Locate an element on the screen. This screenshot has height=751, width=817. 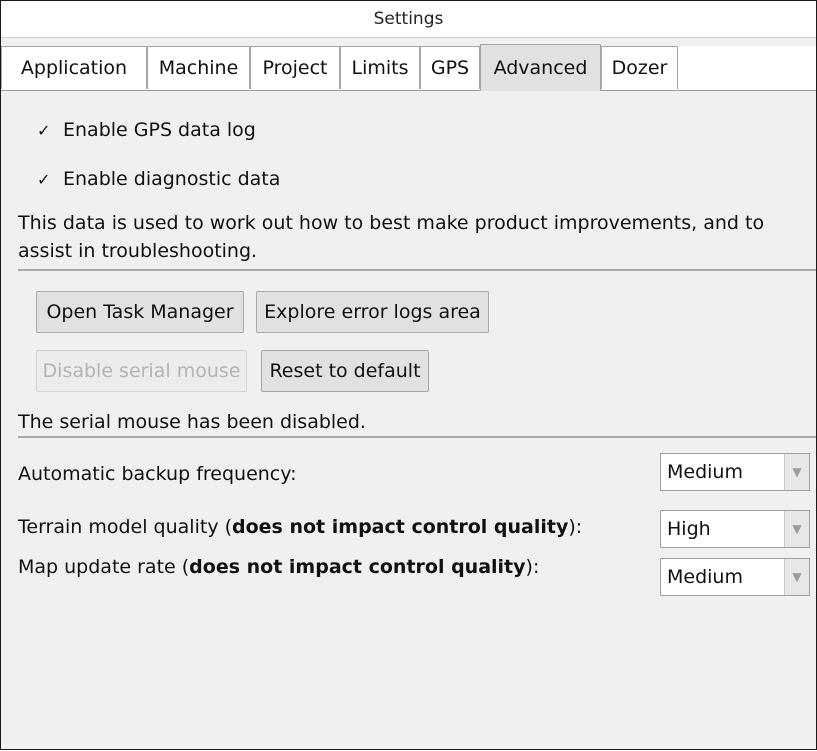
backup-frequency-value: Medium is located at coordinates (705, 472).